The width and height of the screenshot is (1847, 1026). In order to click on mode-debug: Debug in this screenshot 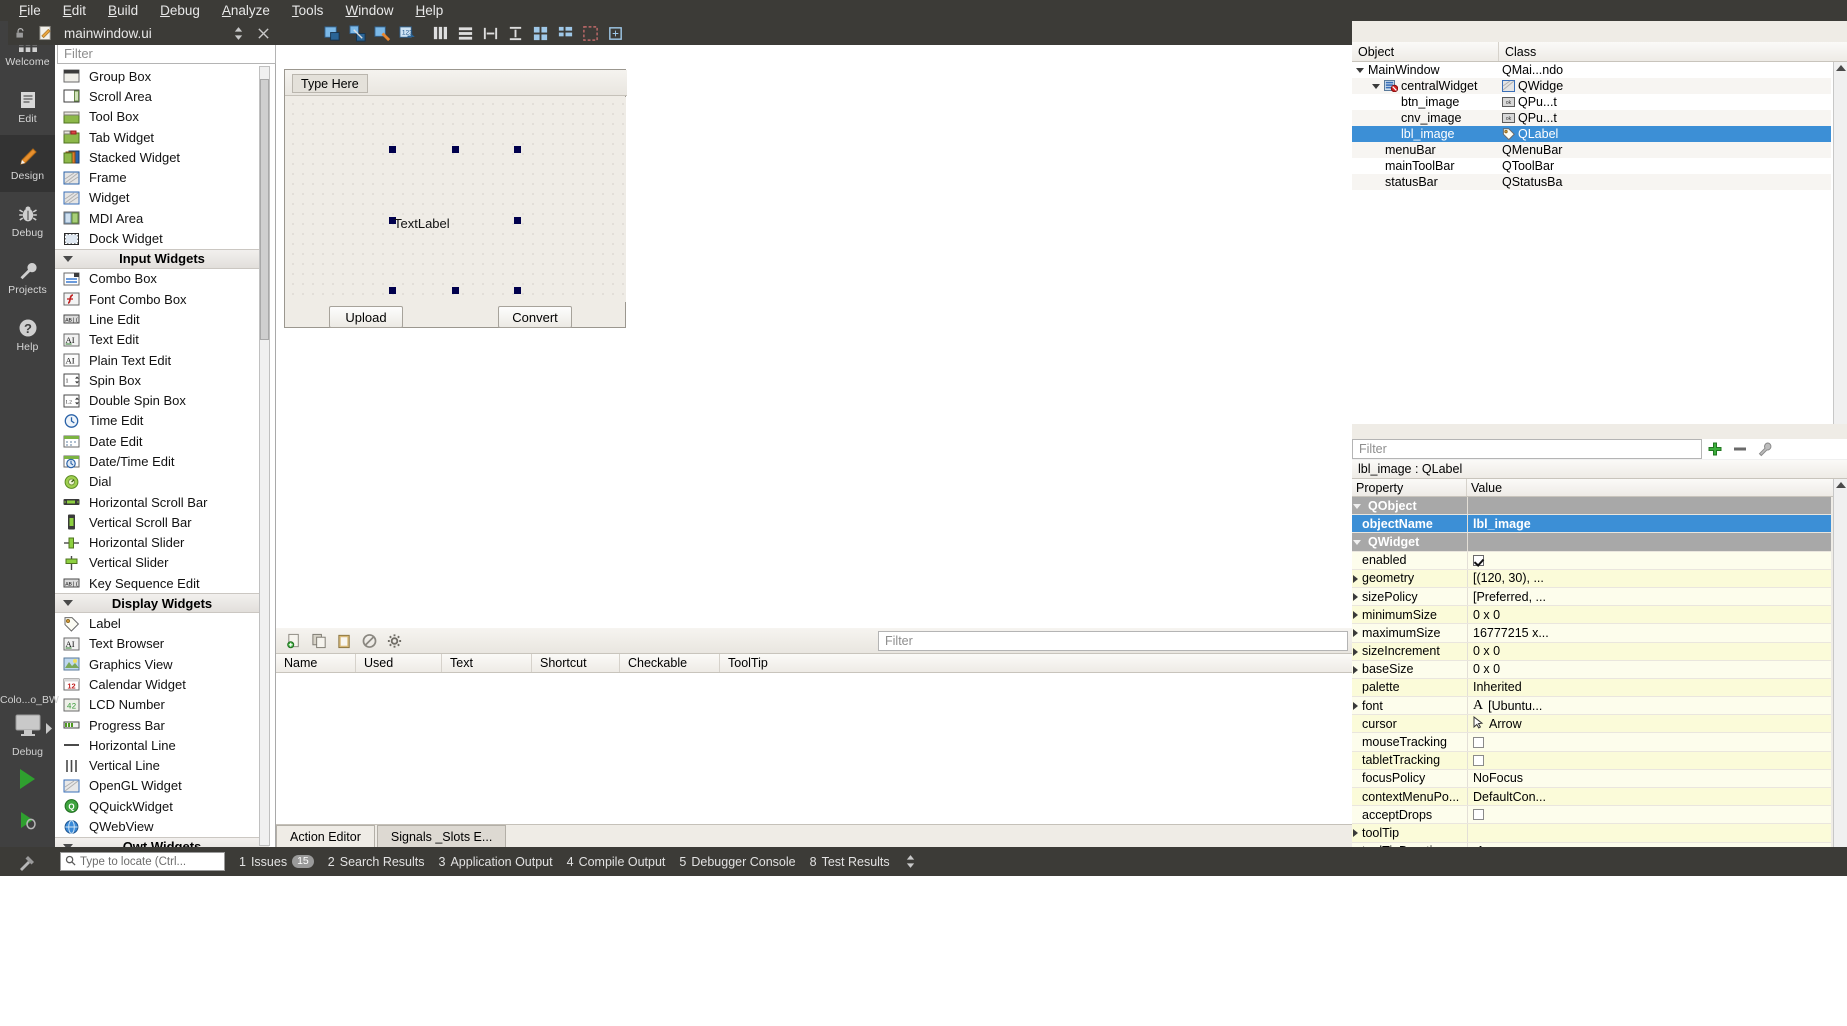, I will do `click(27, 220)`.